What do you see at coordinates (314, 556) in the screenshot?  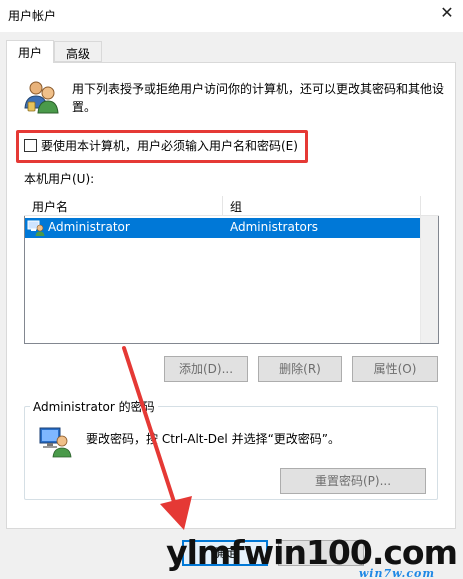 I see `watermark-logo: ylmfwin100.com win7w.com` at bounding box center [314, 556].